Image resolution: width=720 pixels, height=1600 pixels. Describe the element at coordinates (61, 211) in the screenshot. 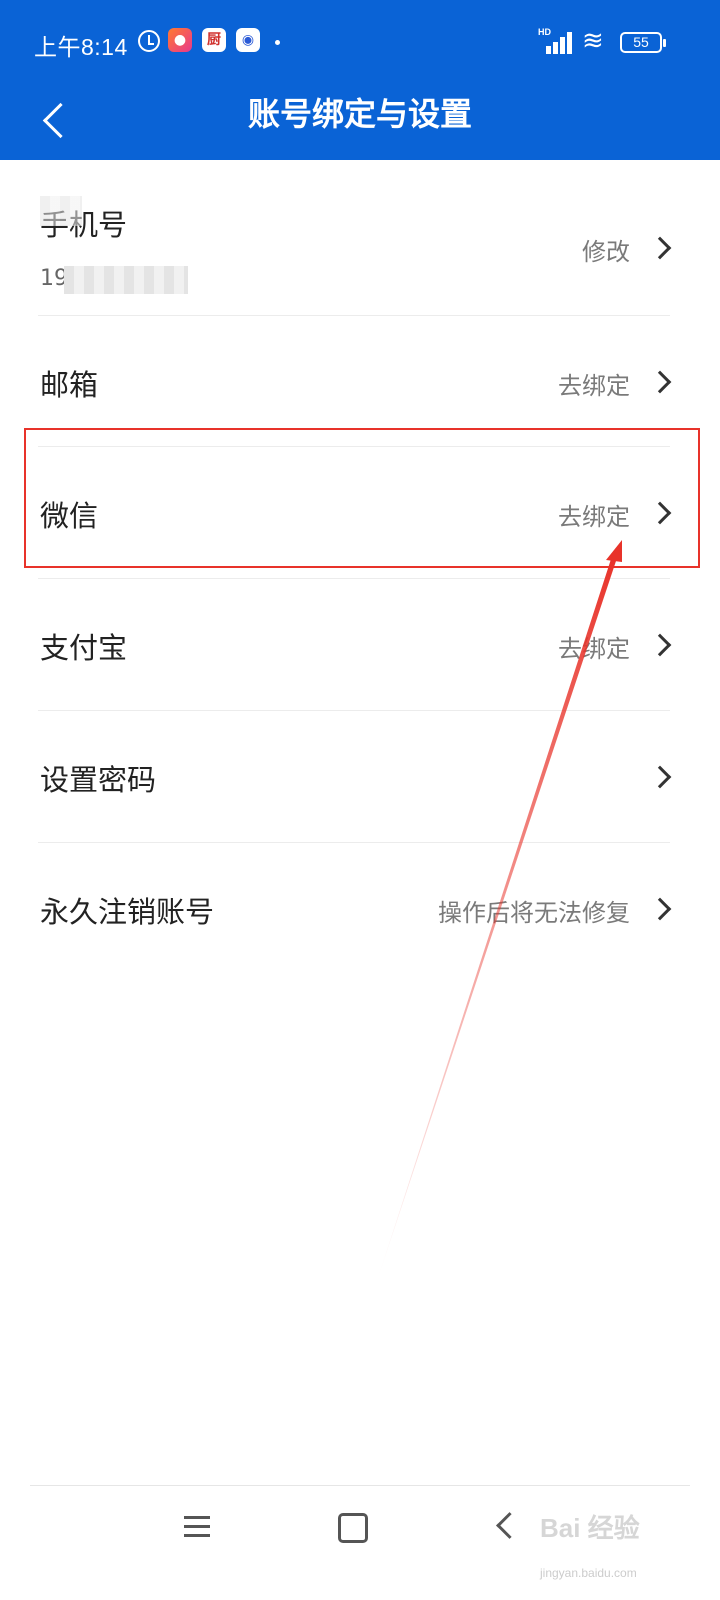

I see `redacted-mark` at that location.